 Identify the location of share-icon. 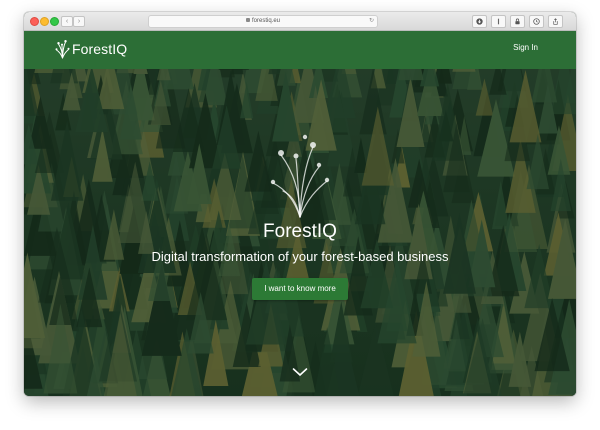
(555, 21).